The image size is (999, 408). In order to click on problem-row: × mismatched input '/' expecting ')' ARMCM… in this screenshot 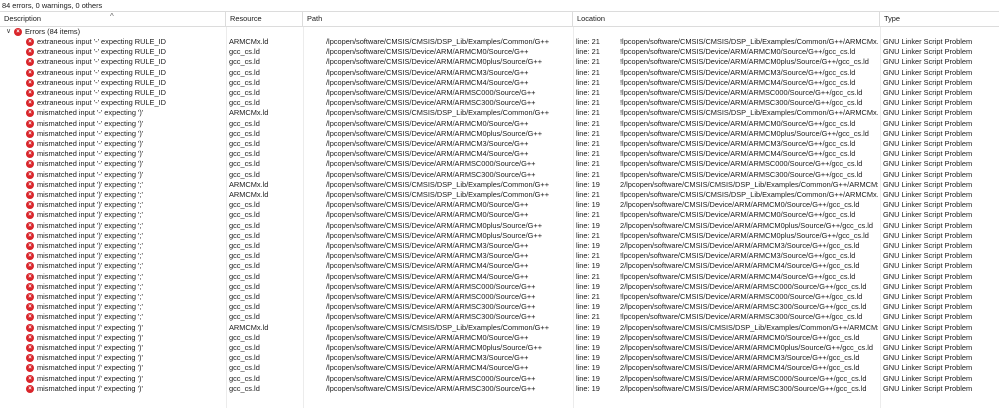, I will do `click(499, 328)`.